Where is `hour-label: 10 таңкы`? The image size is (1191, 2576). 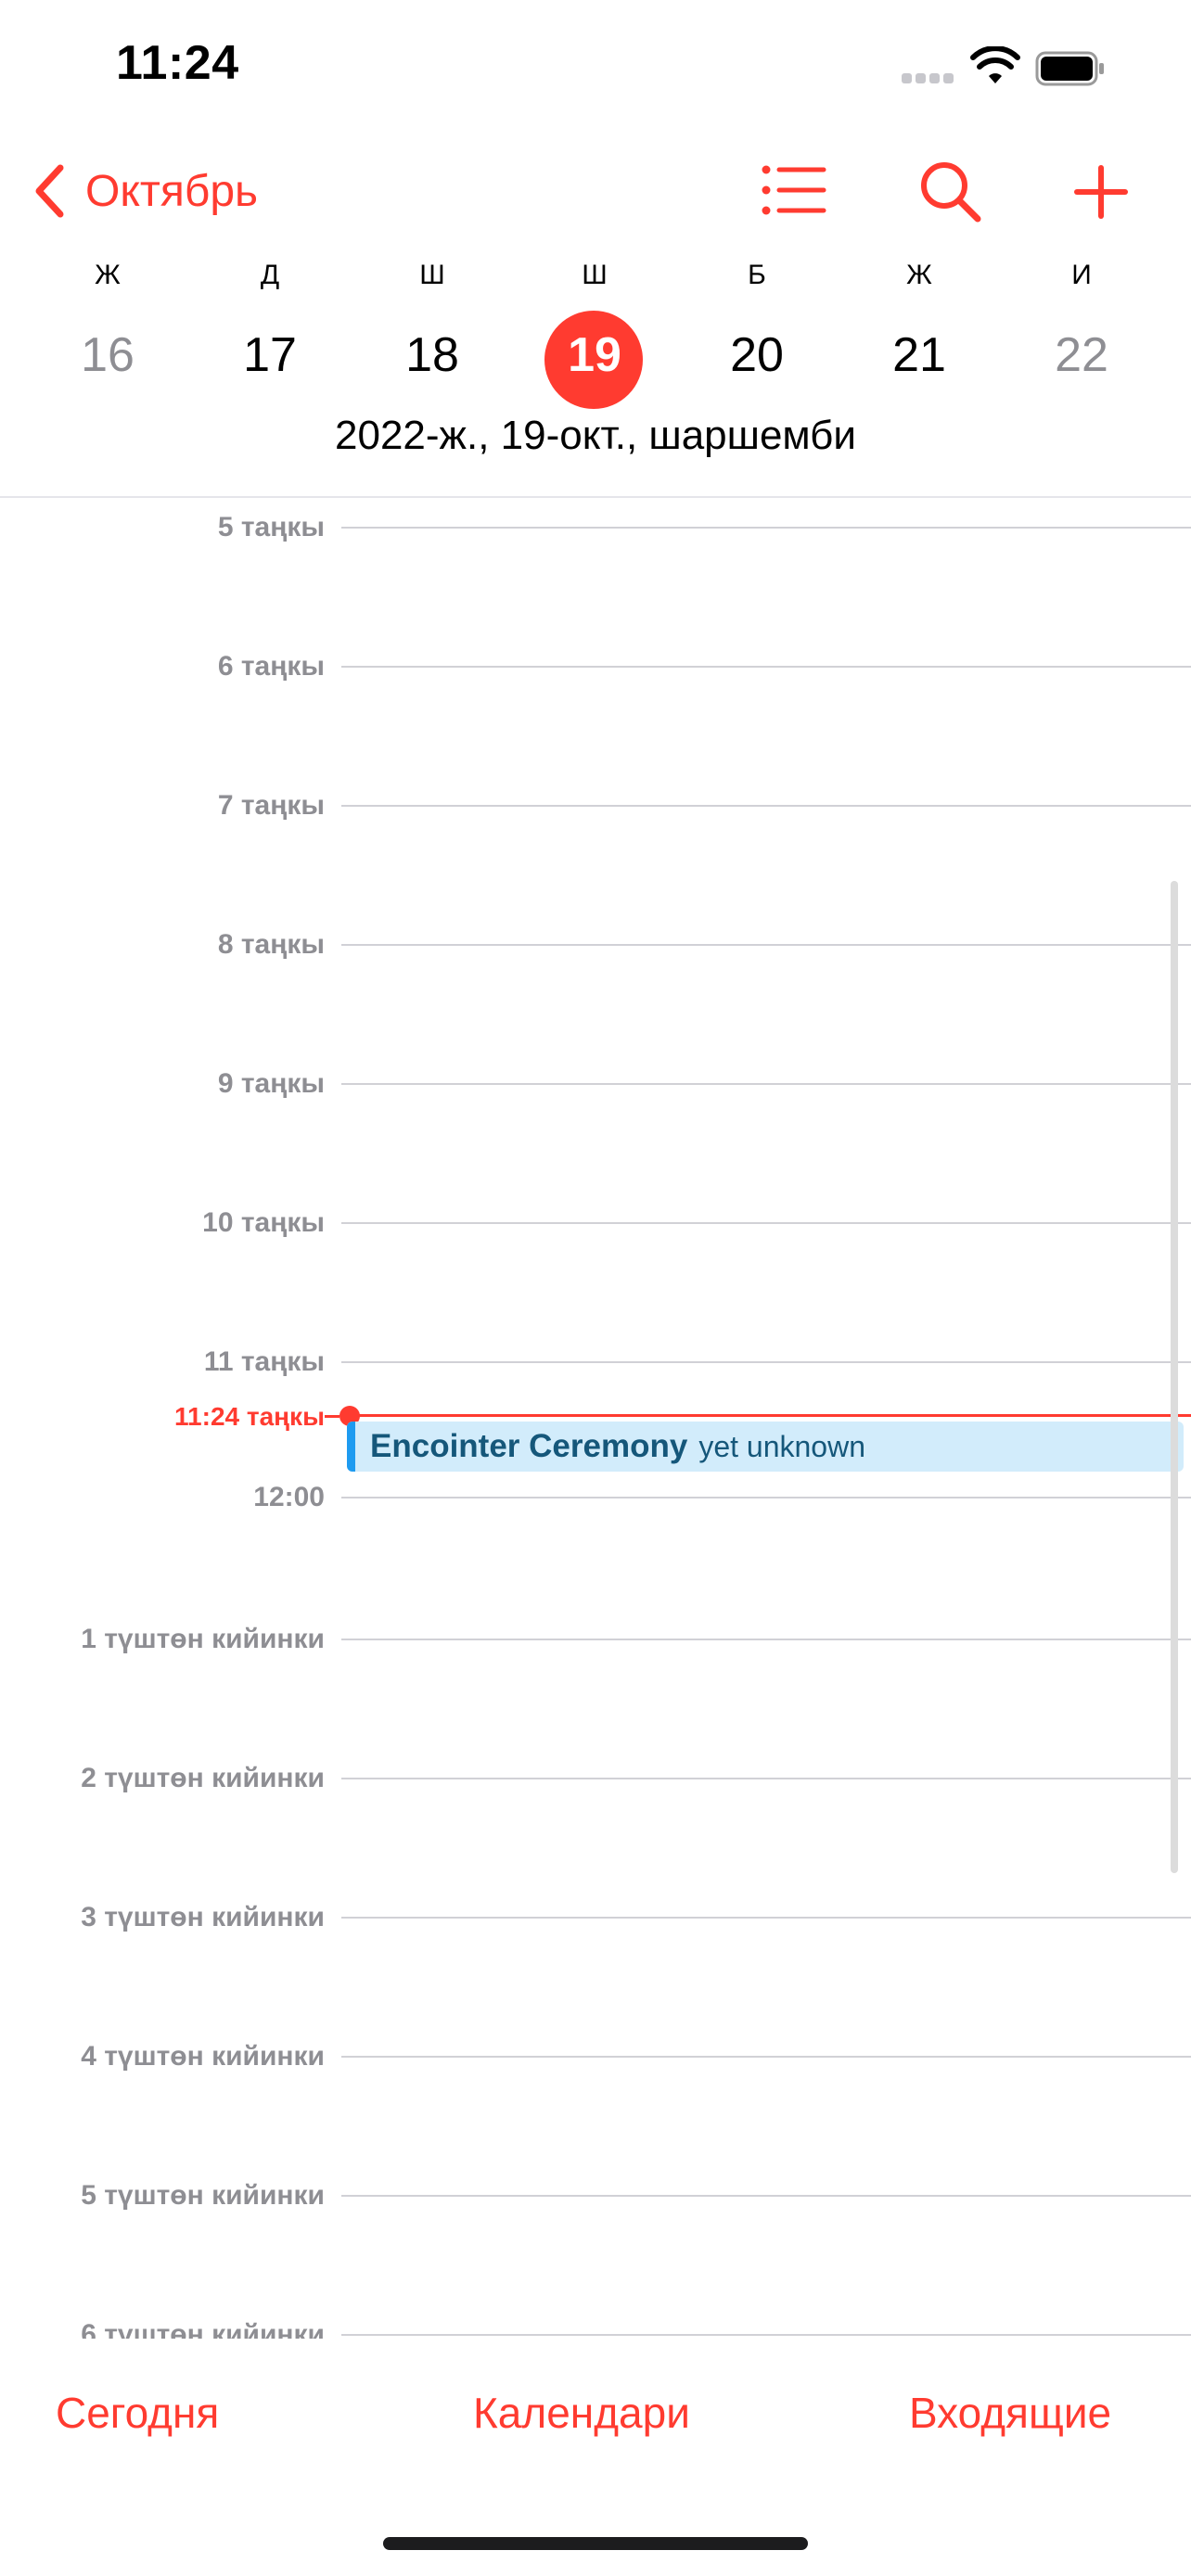
hour-label: 10 таңкы is located at coordinates (263, 1223).